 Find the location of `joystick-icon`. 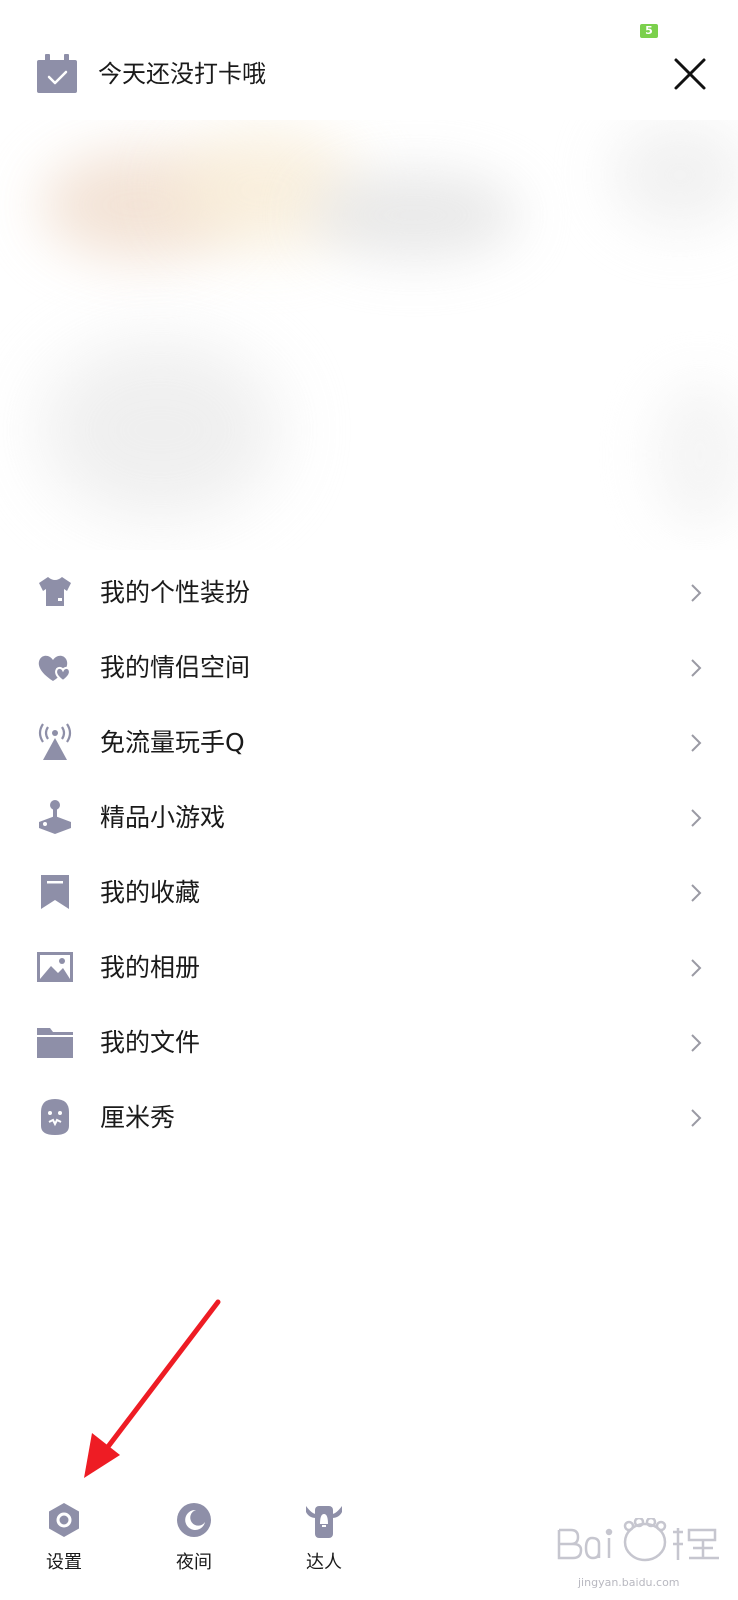

joystick-icon is located at coordinates (55, 817).